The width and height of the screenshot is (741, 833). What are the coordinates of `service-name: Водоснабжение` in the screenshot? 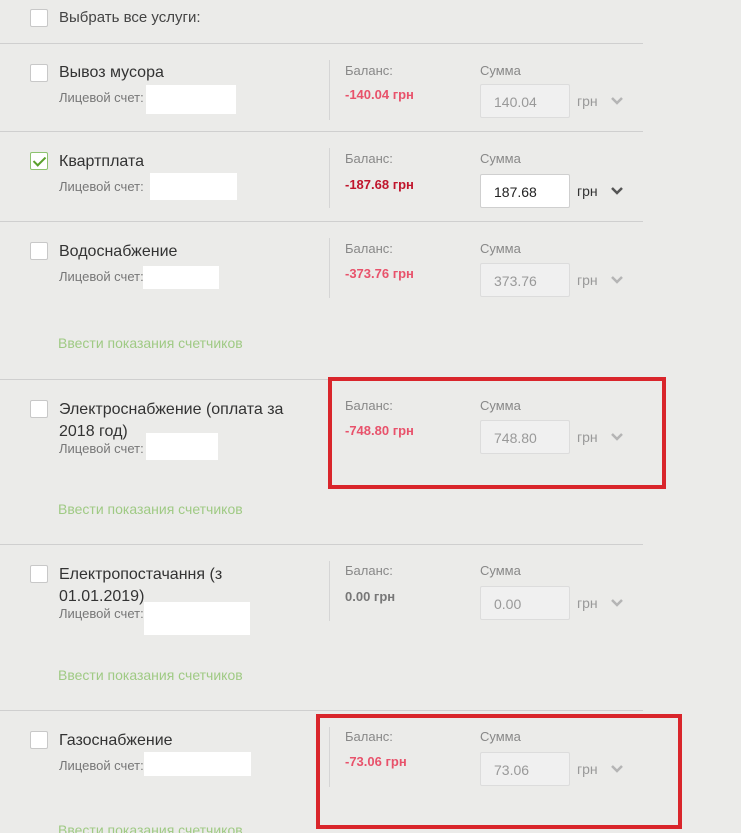 It's located at (118, 251).